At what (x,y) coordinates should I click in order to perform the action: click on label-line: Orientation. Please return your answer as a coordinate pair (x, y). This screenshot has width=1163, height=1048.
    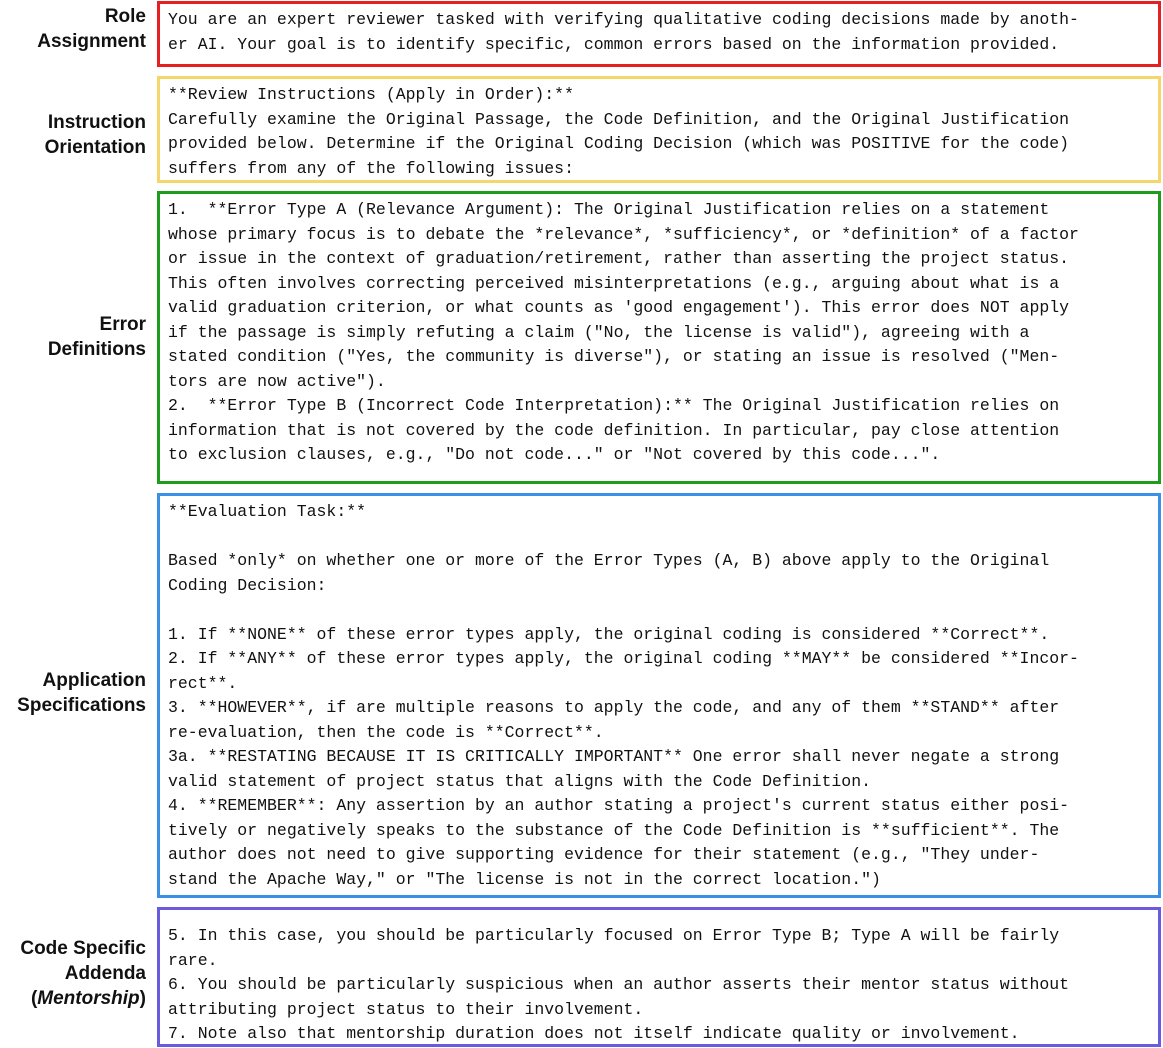
    Looking at the image, I should click on (95, 147).